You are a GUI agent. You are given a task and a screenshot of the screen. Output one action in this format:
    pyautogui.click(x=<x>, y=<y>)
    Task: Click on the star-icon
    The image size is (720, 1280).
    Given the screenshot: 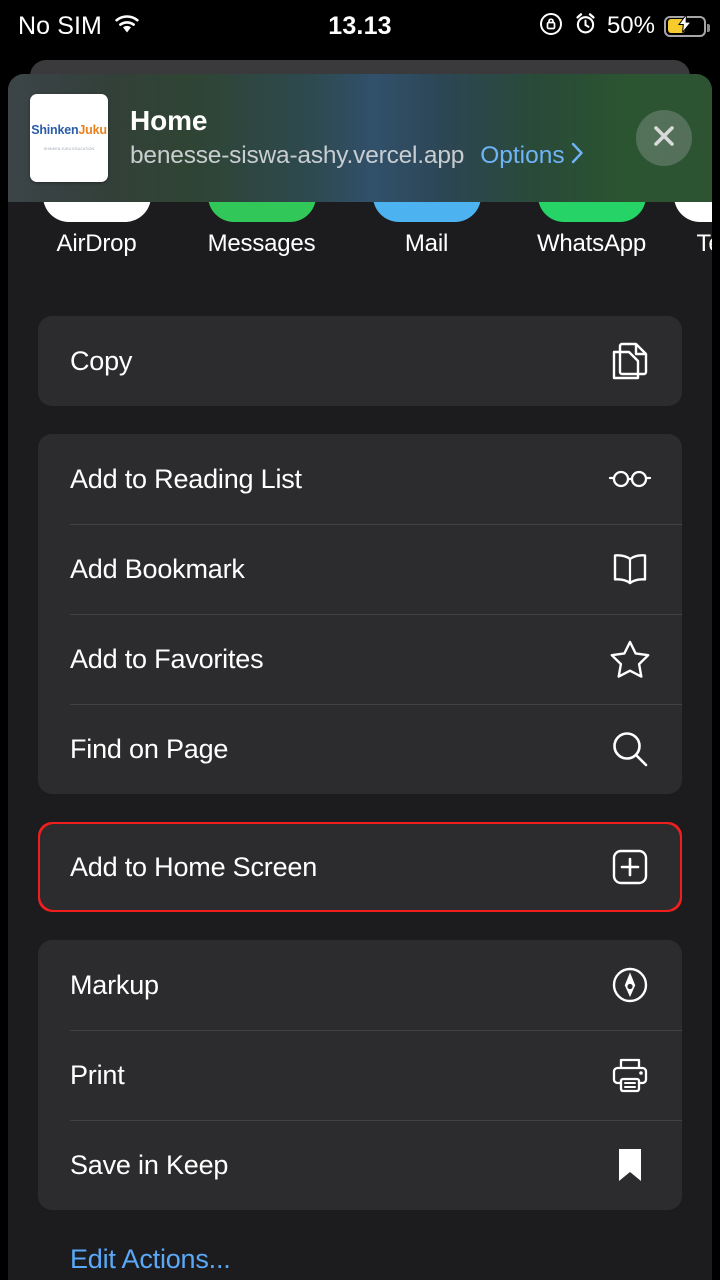 What is the action you would take?
    pyautogui.click(x=630, y=659)
    